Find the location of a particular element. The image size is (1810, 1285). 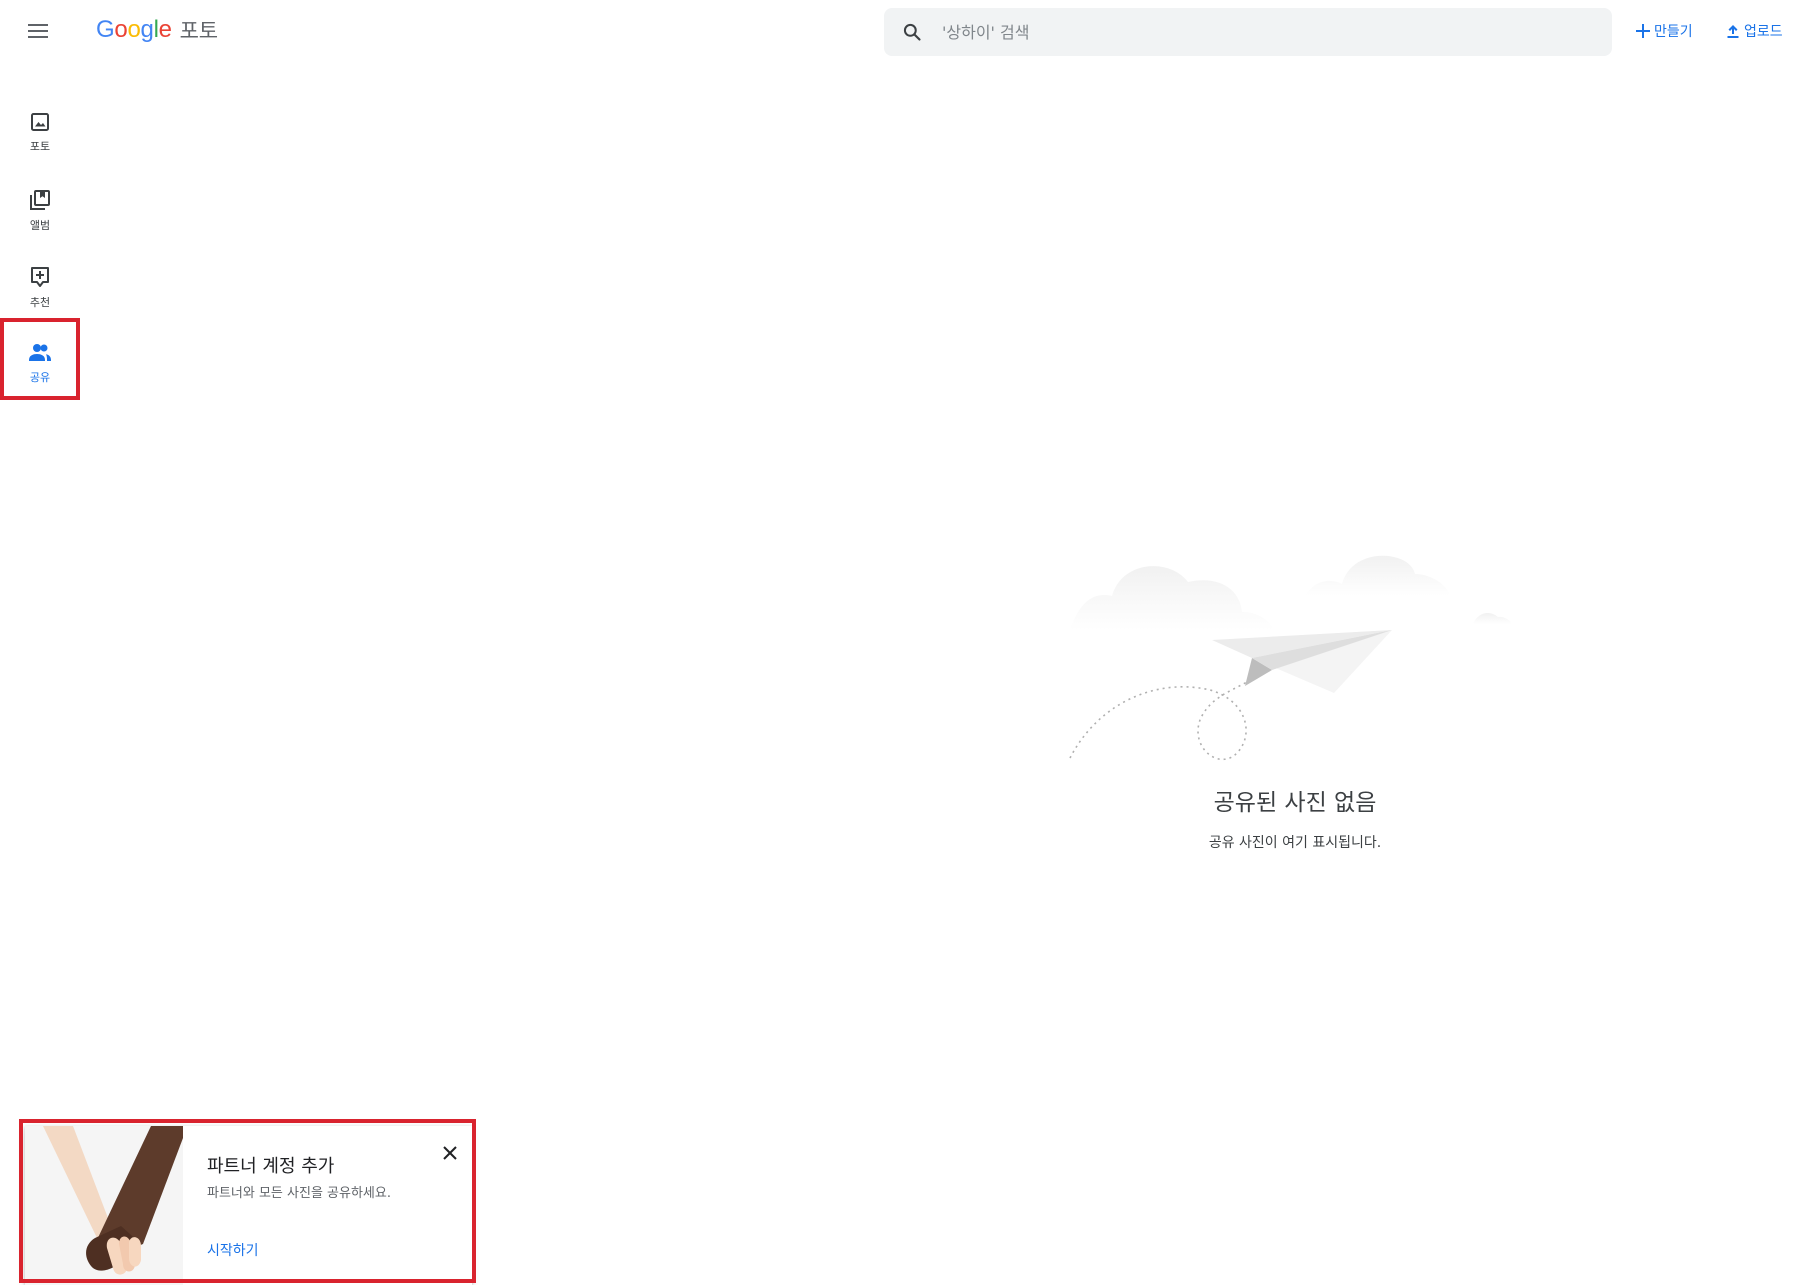

logo-letter: g is located at coordinates (147, 29).